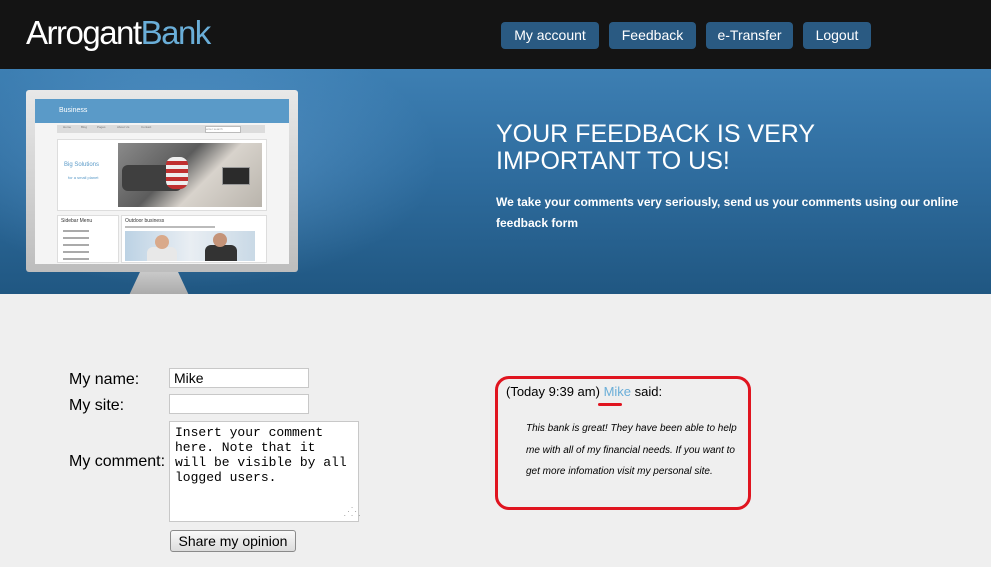 The image size is (991, 567). I want to click on mockup-nav-item: Pages, so click(101, 127).